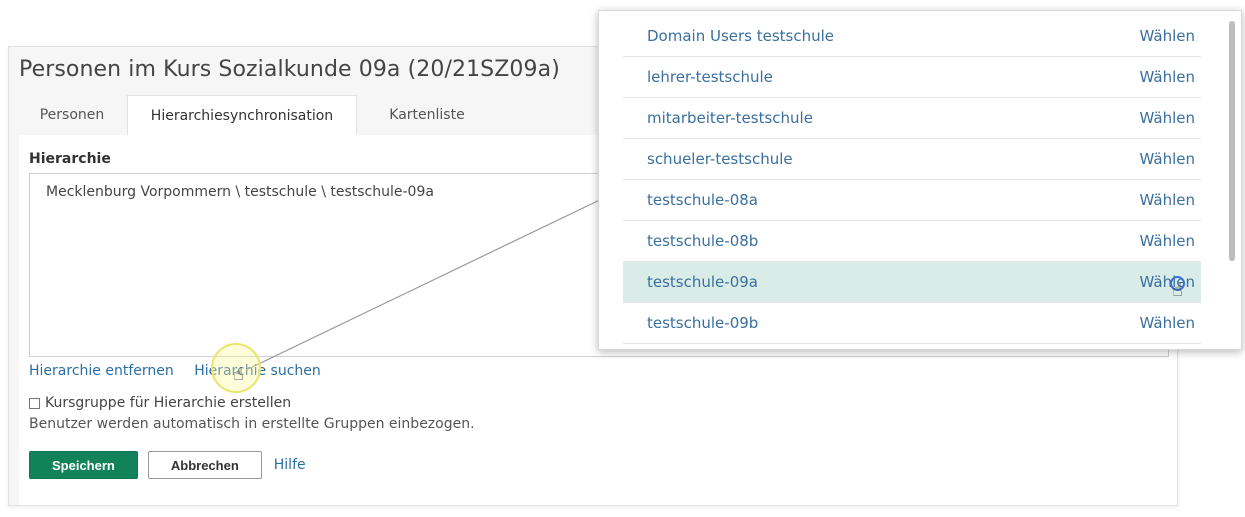  Describe the element at coordinates (204, 465) in the screenshot. I see `cancel-button: Abbrechen` at that location.